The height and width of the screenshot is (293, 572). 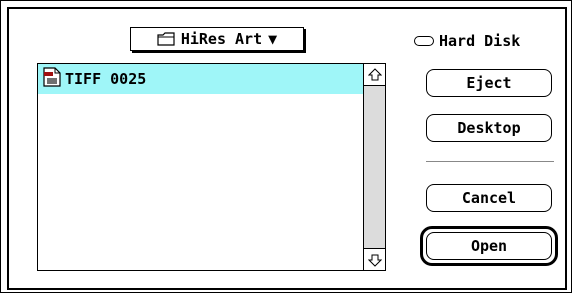 What do you see at coordinates (490, 161) in the screenshot?
I see `button-divider` at bounding box center [490, 161].